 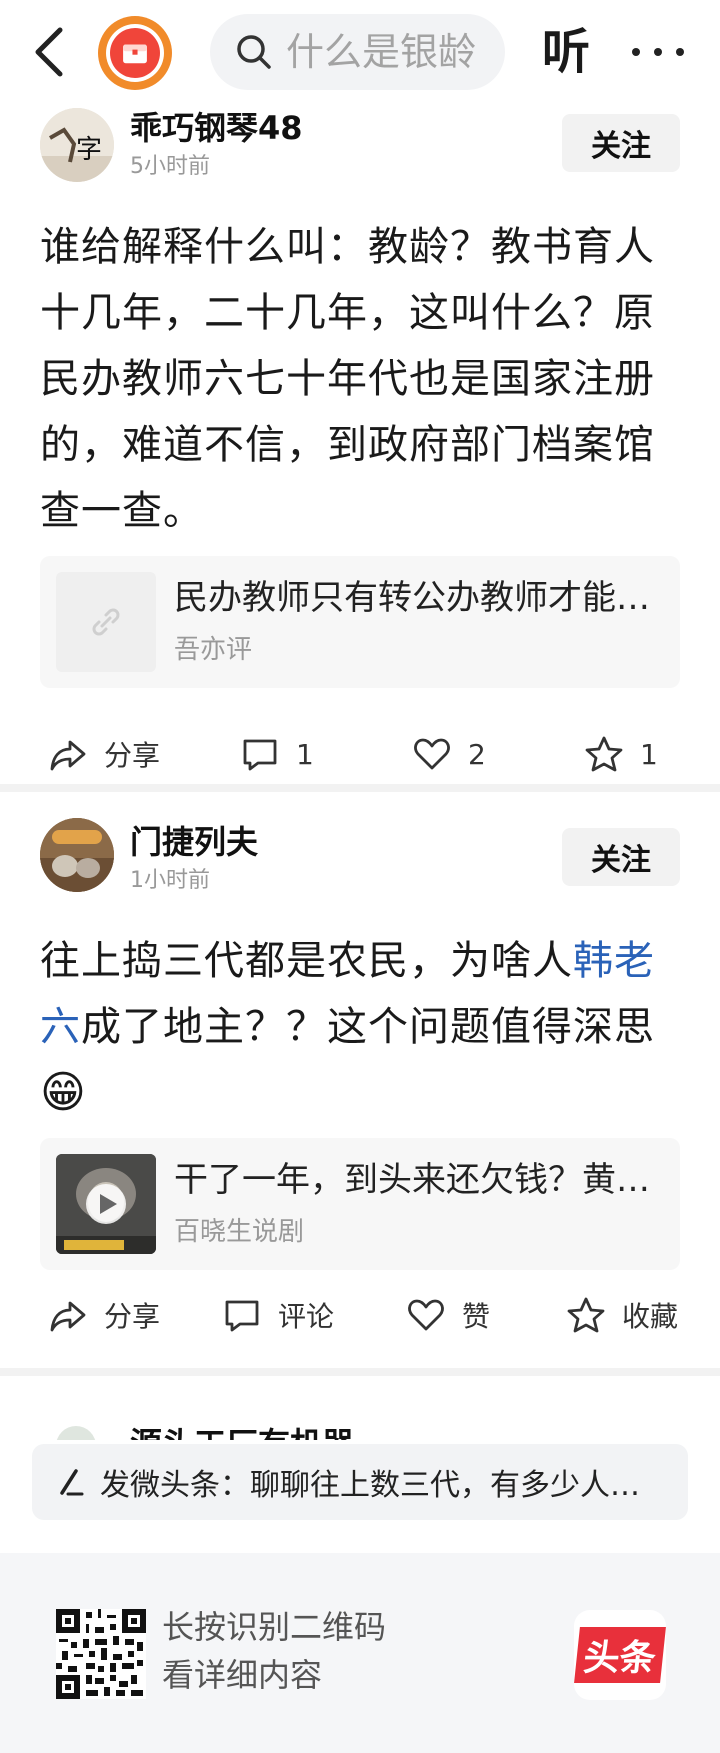 I want to click on pen-icon, so click(x=72, y=1482).